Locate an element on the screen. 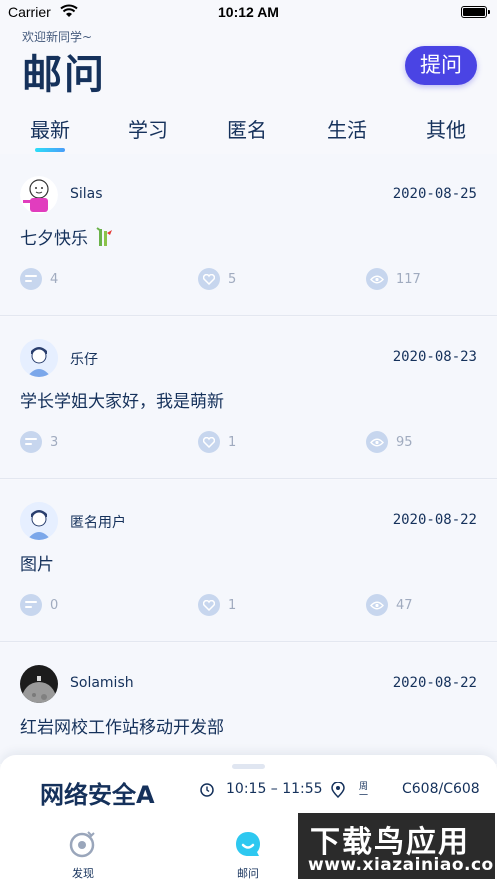 This screenshot has height=883, width=497. nav-discover-label: 发现 is located at coordinates (83, 873).